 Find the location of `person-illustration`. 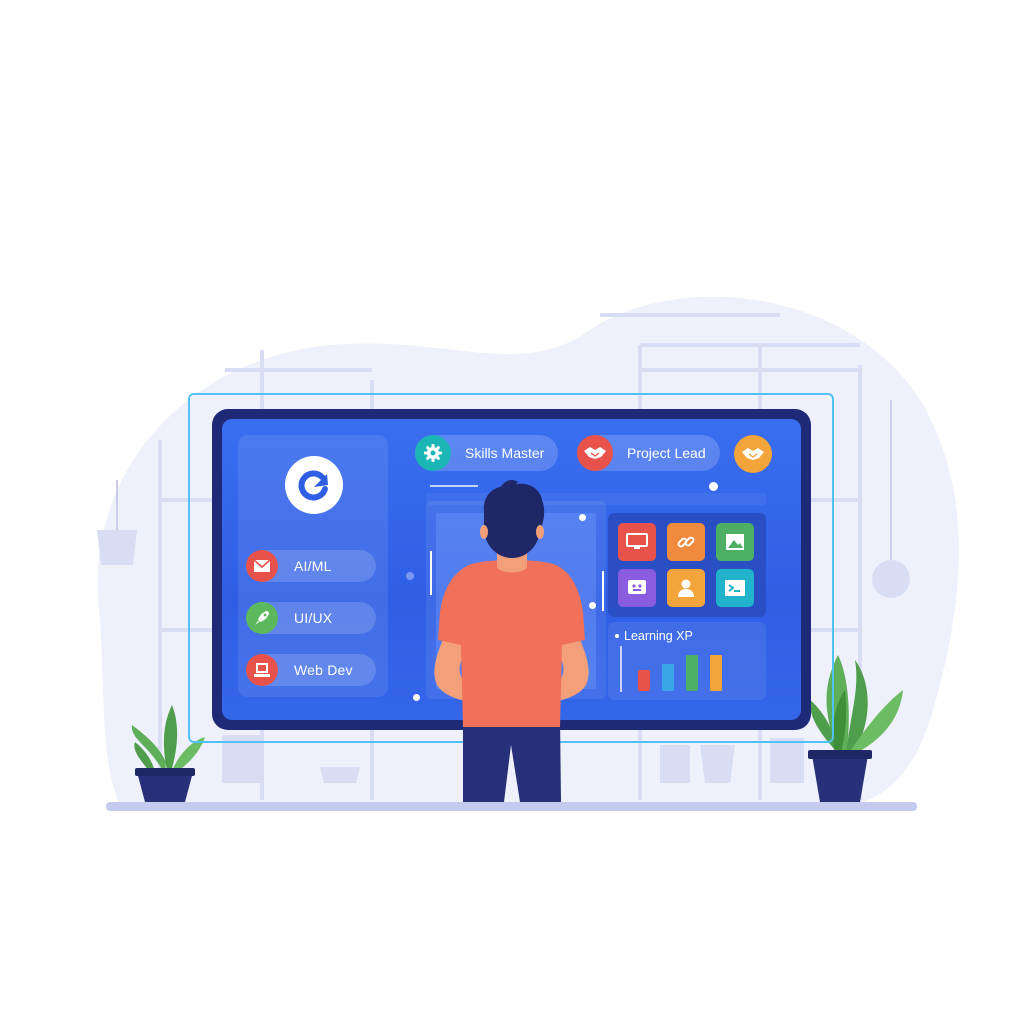

person-illustration is located at coordinates (511, 641).